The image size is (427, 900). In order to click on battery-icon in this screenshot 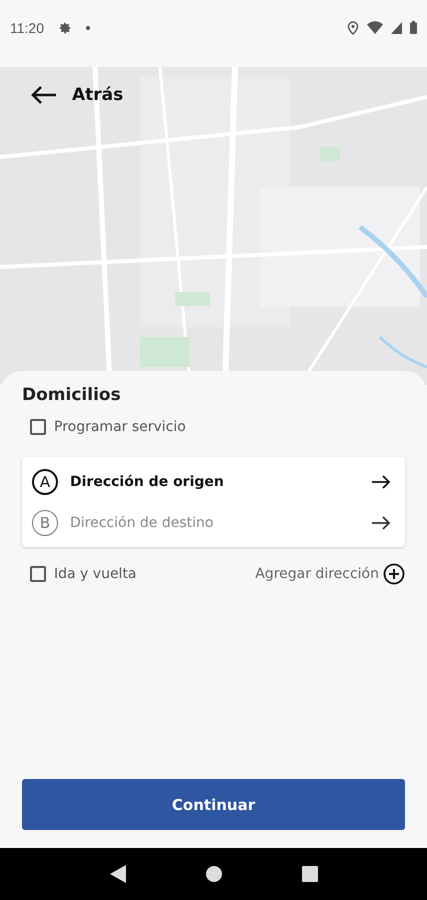, I will do `click(413, 27)`.